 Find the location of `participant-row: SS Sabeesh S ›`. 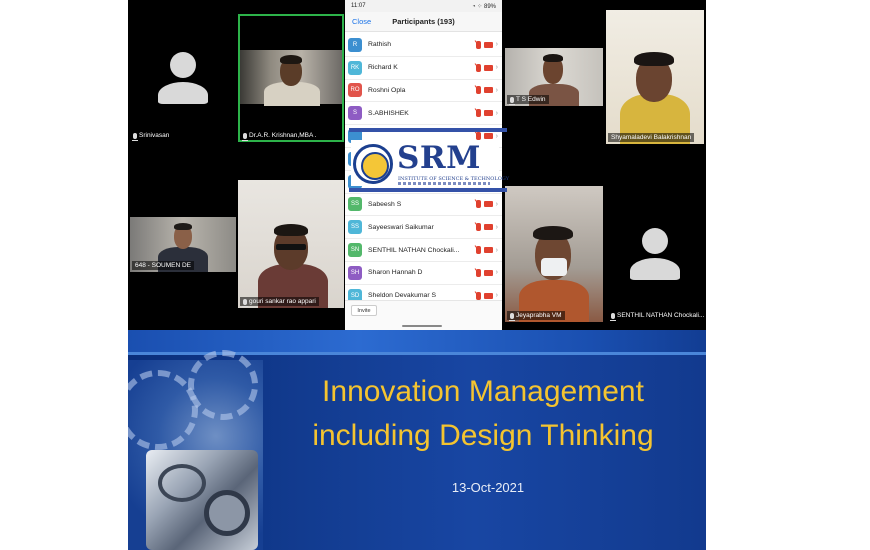

participant-row: SS Sabeesh S › is located at coordinates (423, 205).